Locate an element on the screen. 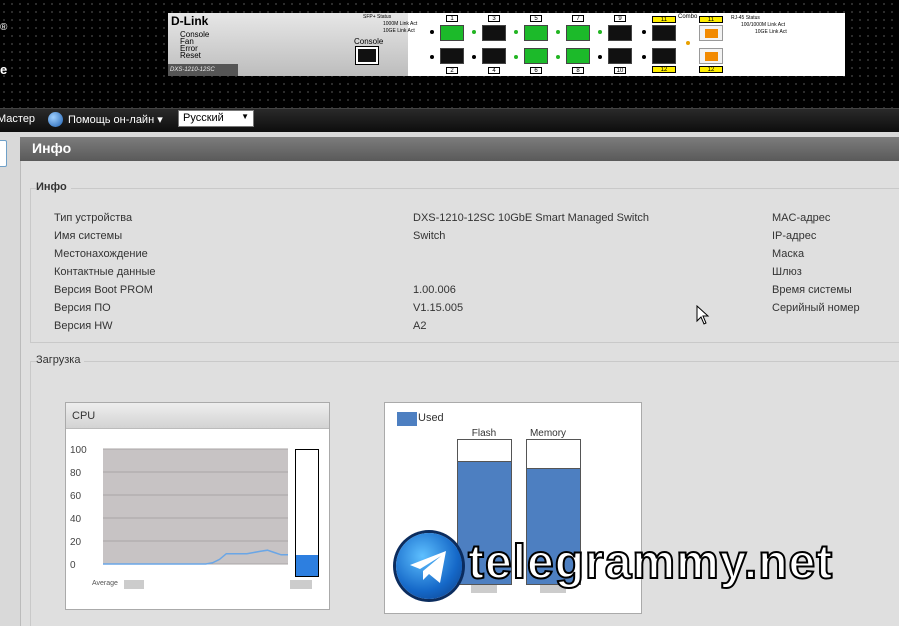 The image size is (899, 626). mouse-cursor-icon is located at coordinates (703, 315).